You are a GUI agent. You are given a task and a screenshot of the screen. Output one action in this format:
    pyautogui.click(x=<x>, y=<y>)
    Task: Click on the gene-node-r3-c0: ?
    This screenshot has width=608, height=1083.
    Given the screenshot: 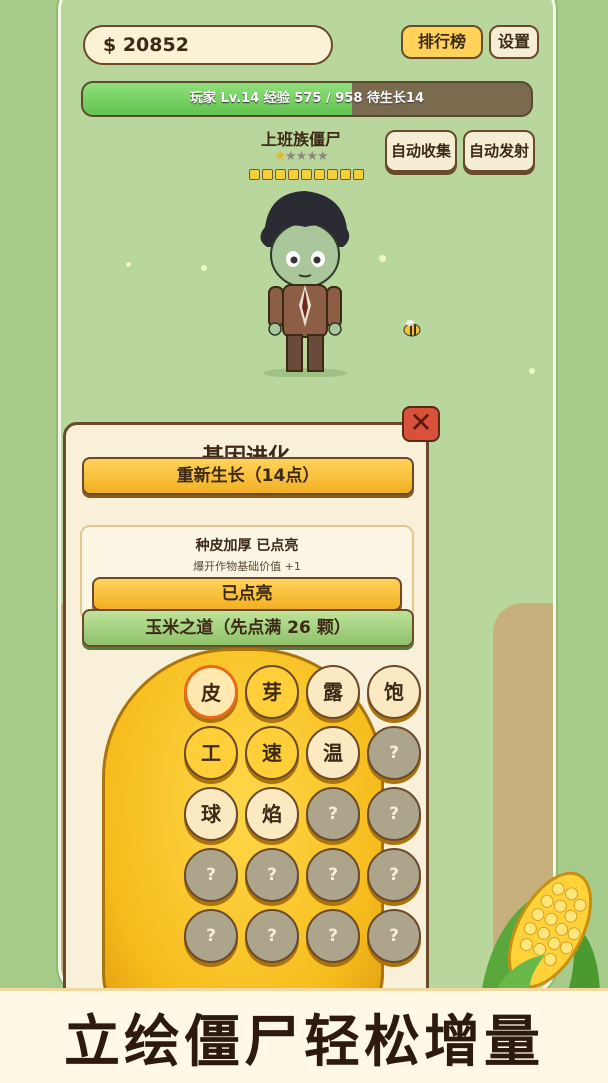 What is the action you would take?
    pyautogui.click(x=211, y=875)
    